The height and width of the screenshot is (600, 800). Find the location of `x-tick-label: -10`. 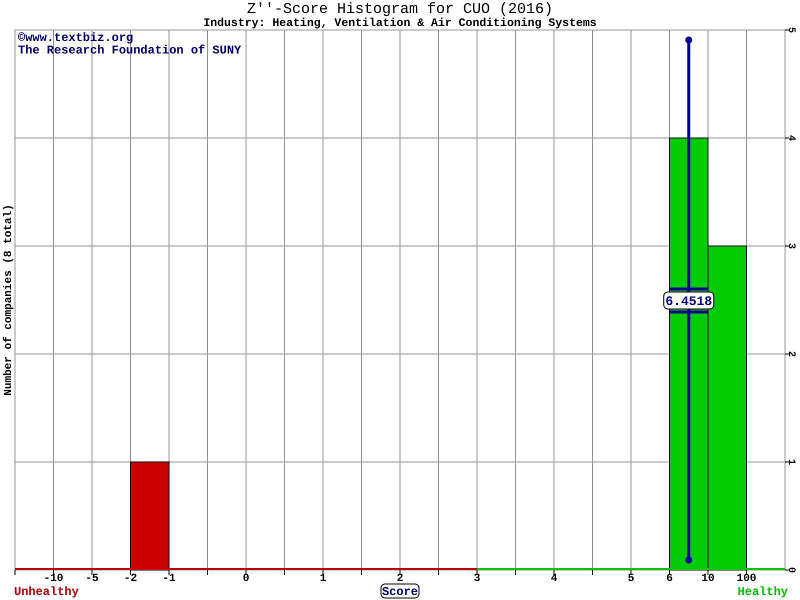

x-tick-label: -10 is located at coordinates (54, 579).